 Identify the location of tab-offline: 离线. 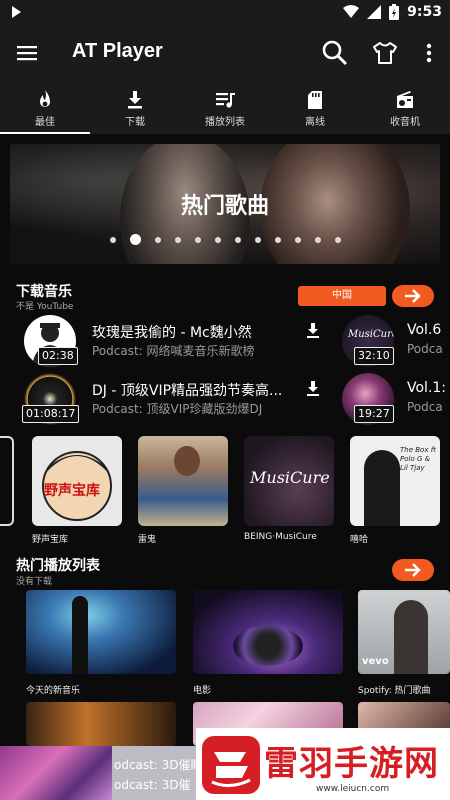
(315, 108).